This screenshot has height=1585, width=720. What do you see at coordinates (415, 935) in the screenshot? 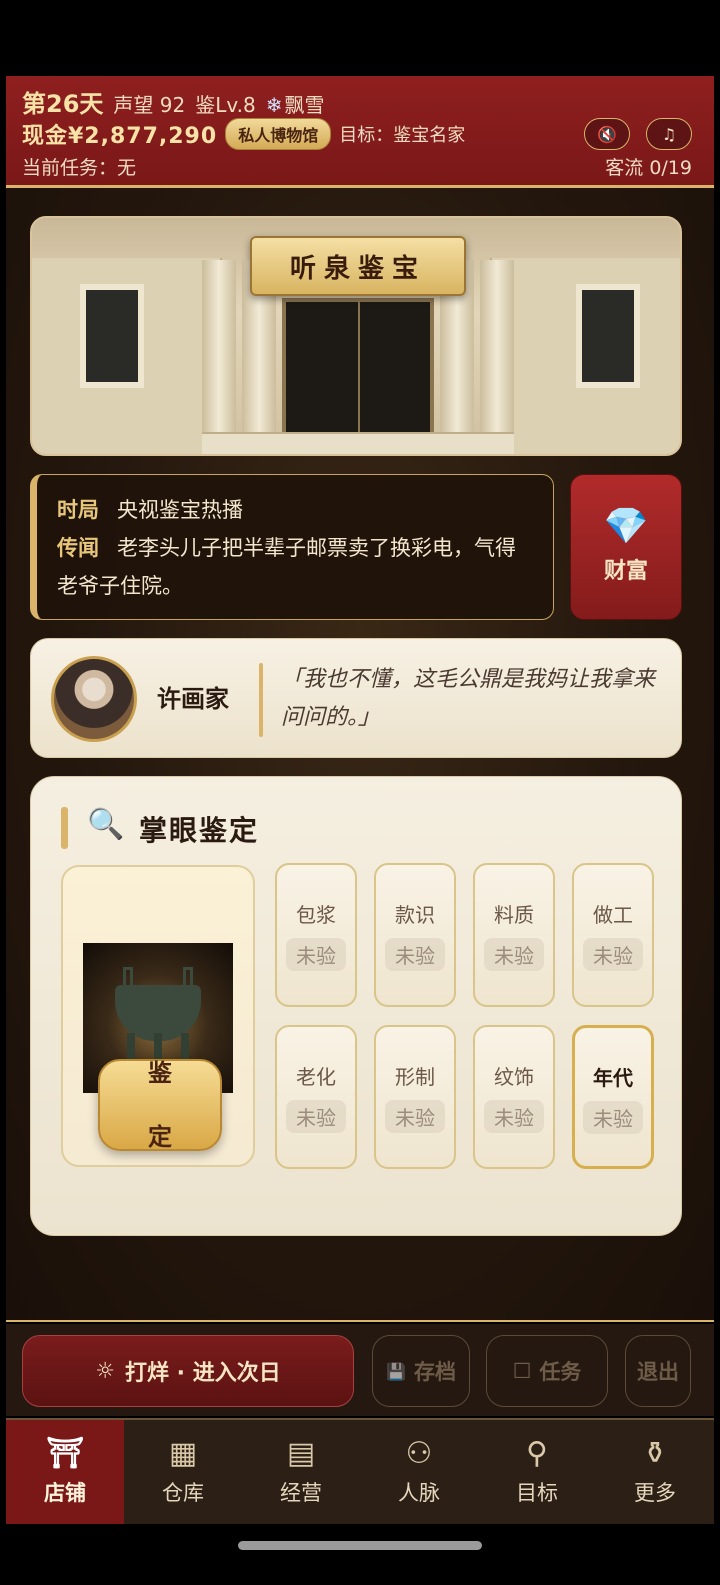
I see `attr-kuanshi: 款识 未验` at bounding box center [415, 935].